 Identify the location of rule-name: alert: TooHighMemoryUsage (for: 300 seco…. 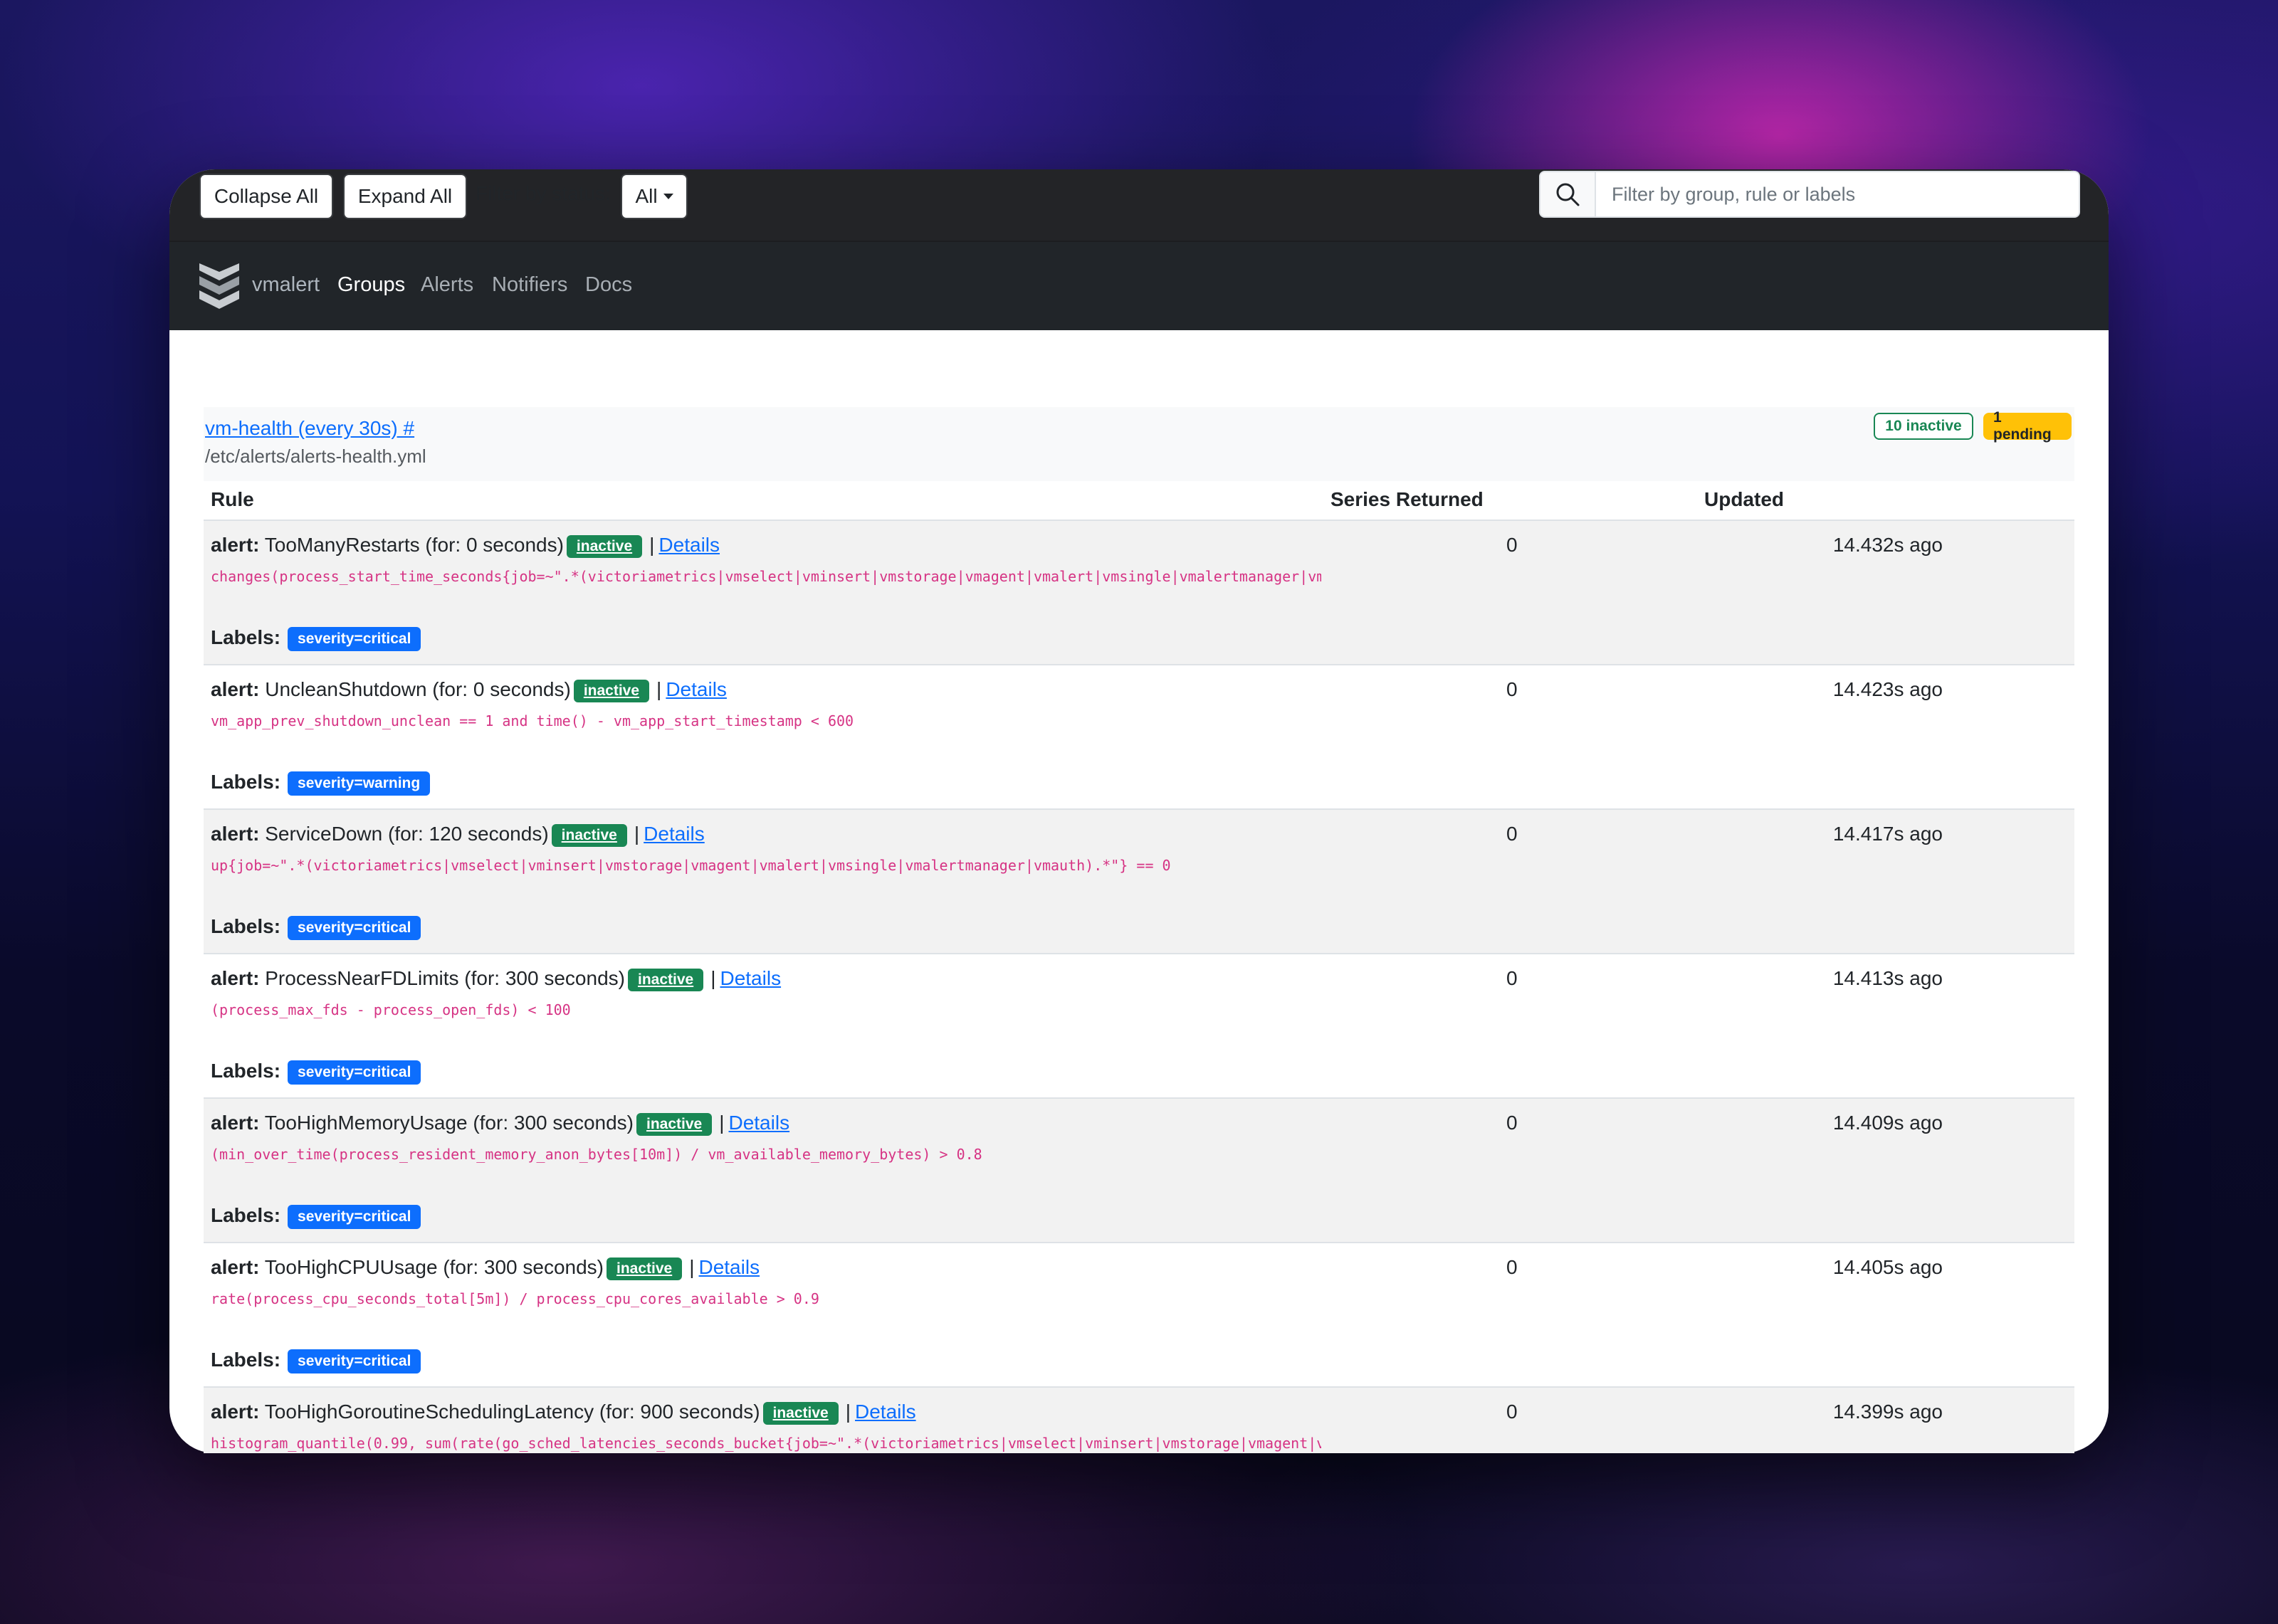
(500, 1124).